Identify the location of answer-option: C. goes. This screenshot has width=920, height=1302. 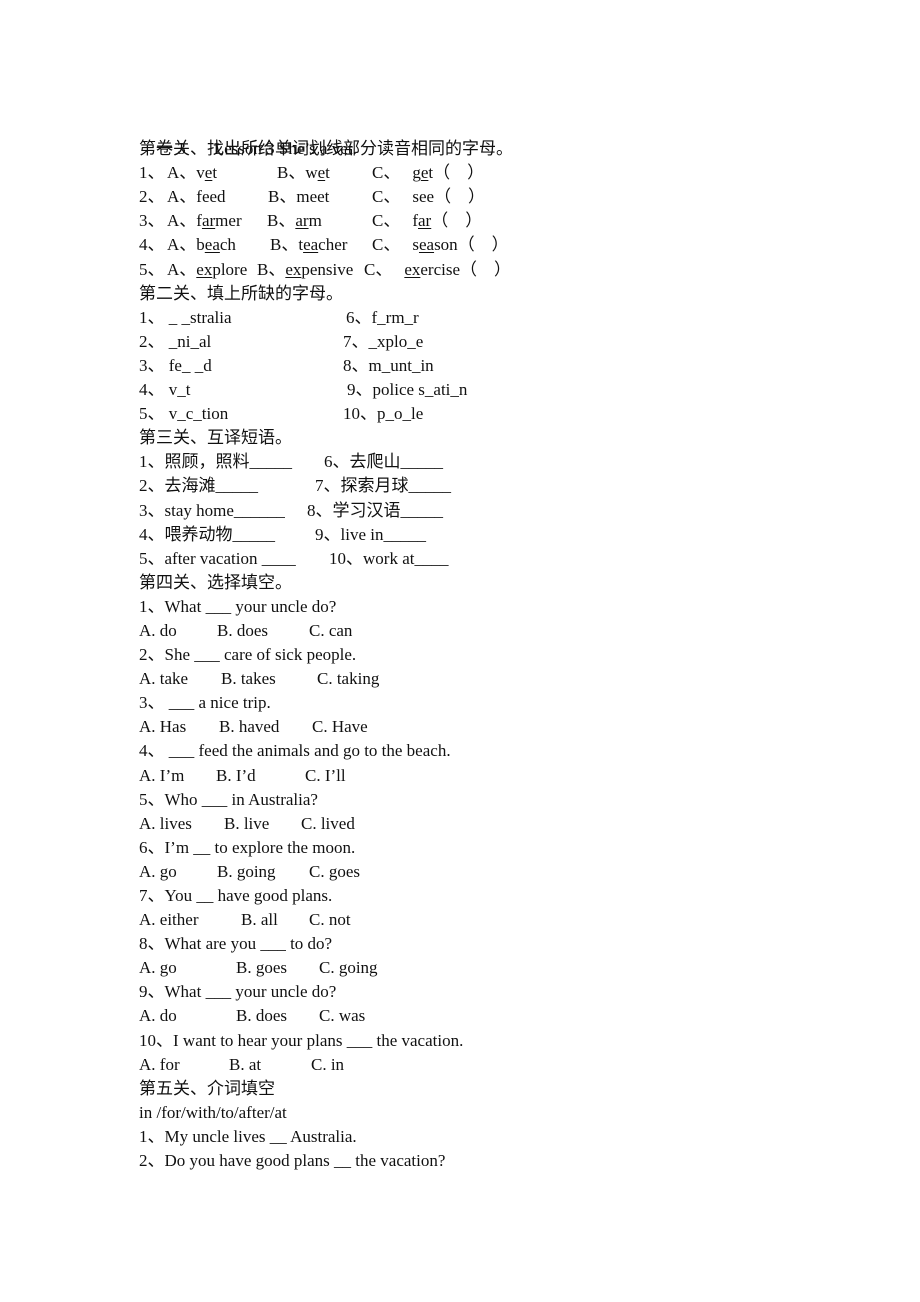
(334, 872).